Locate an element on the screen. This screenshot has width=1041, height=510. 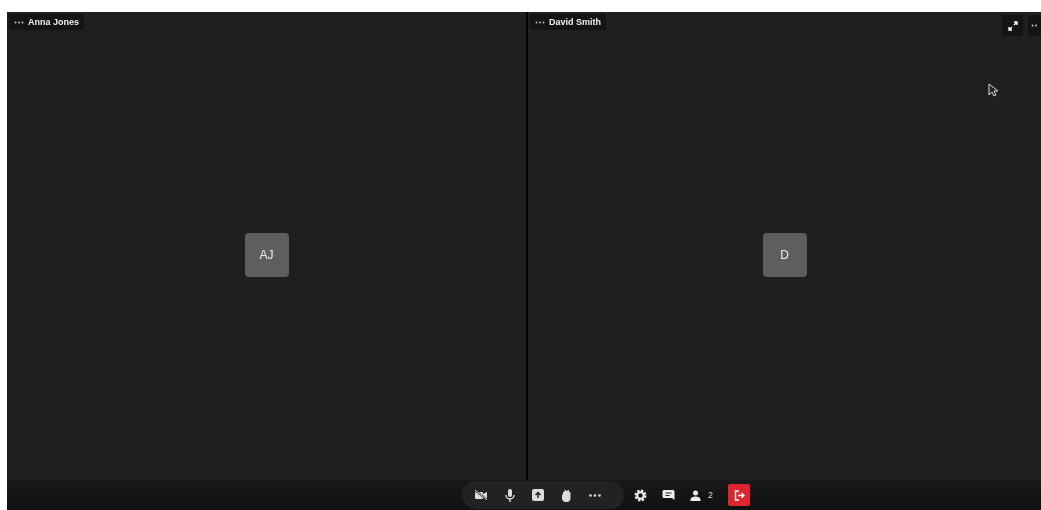
person-icon is located at coordinates (695, 495).